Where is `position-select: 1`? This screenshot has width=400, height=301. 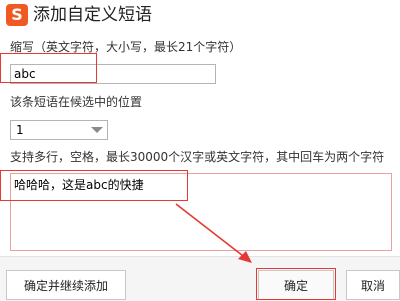 position-select: 1 is located at coordinates (59, 130).